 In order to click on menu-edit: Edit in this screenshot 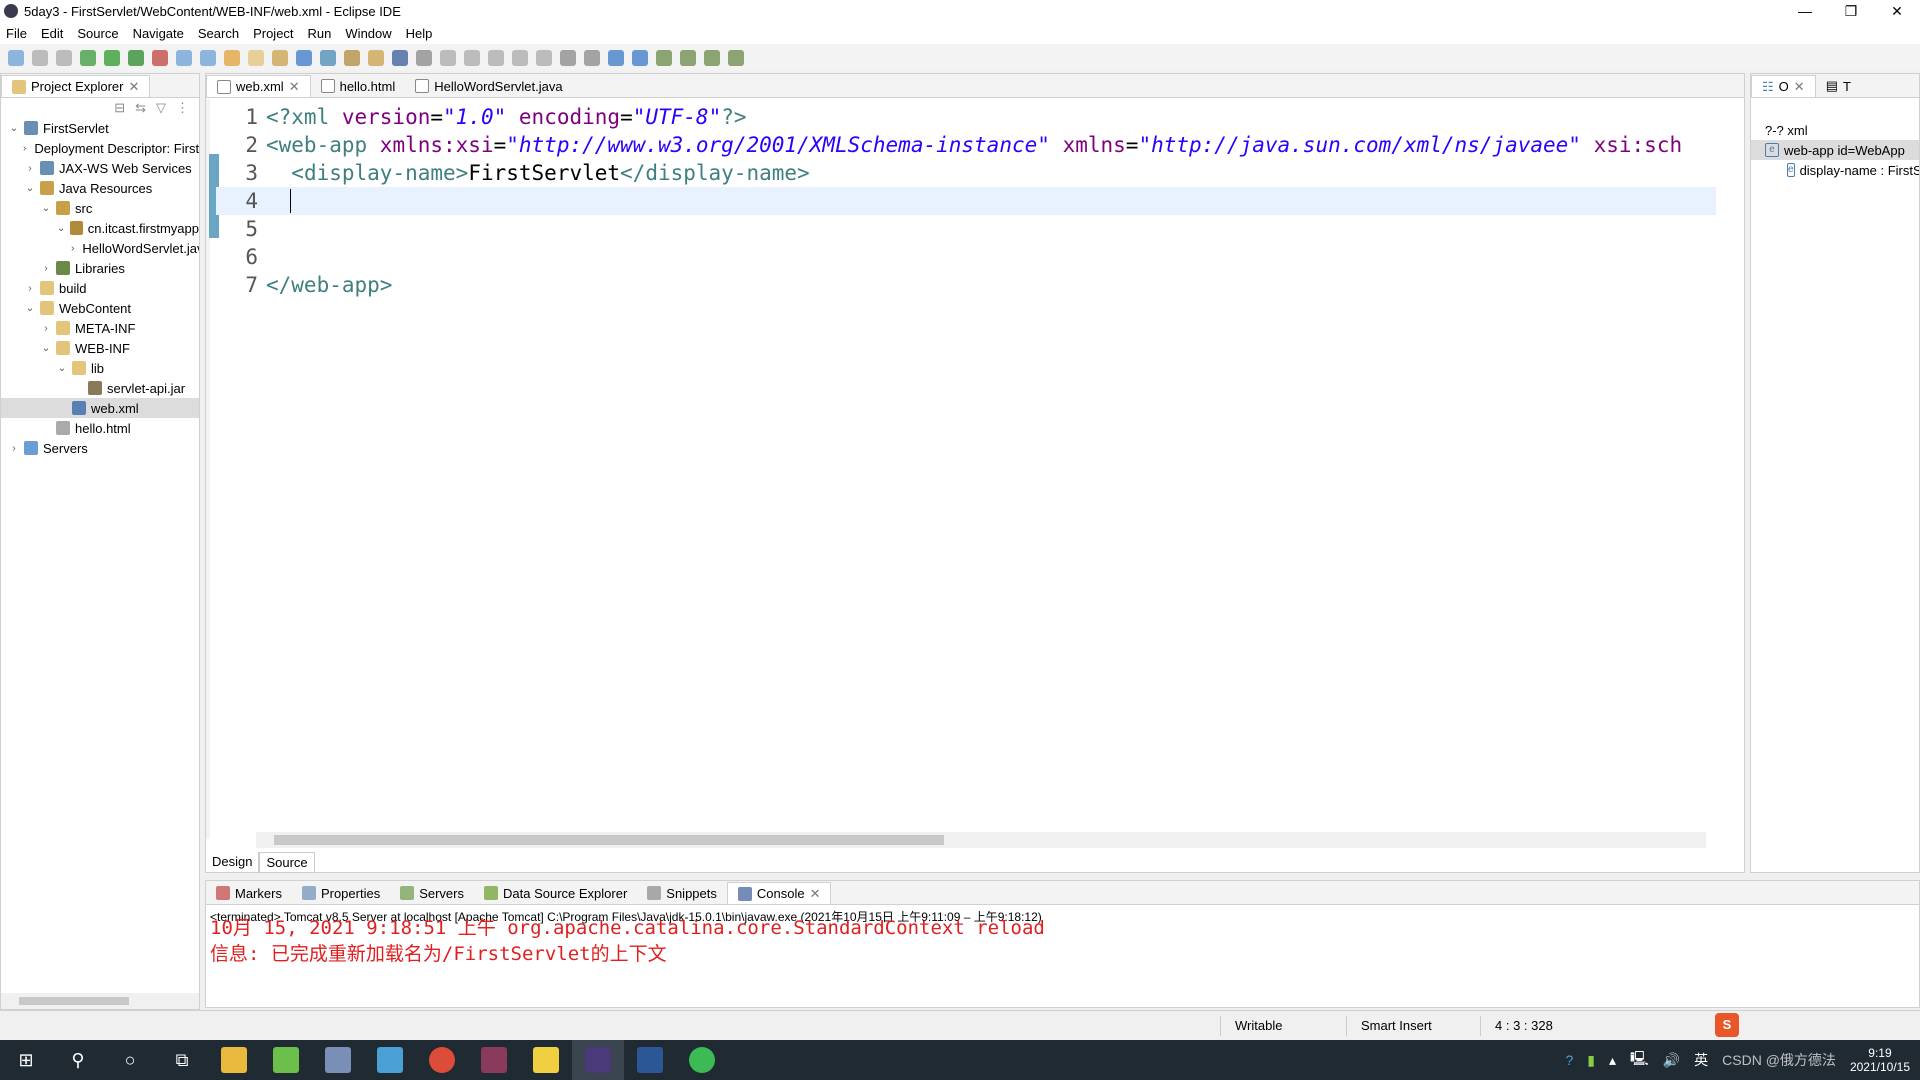, I will do `click(52, 33)`.